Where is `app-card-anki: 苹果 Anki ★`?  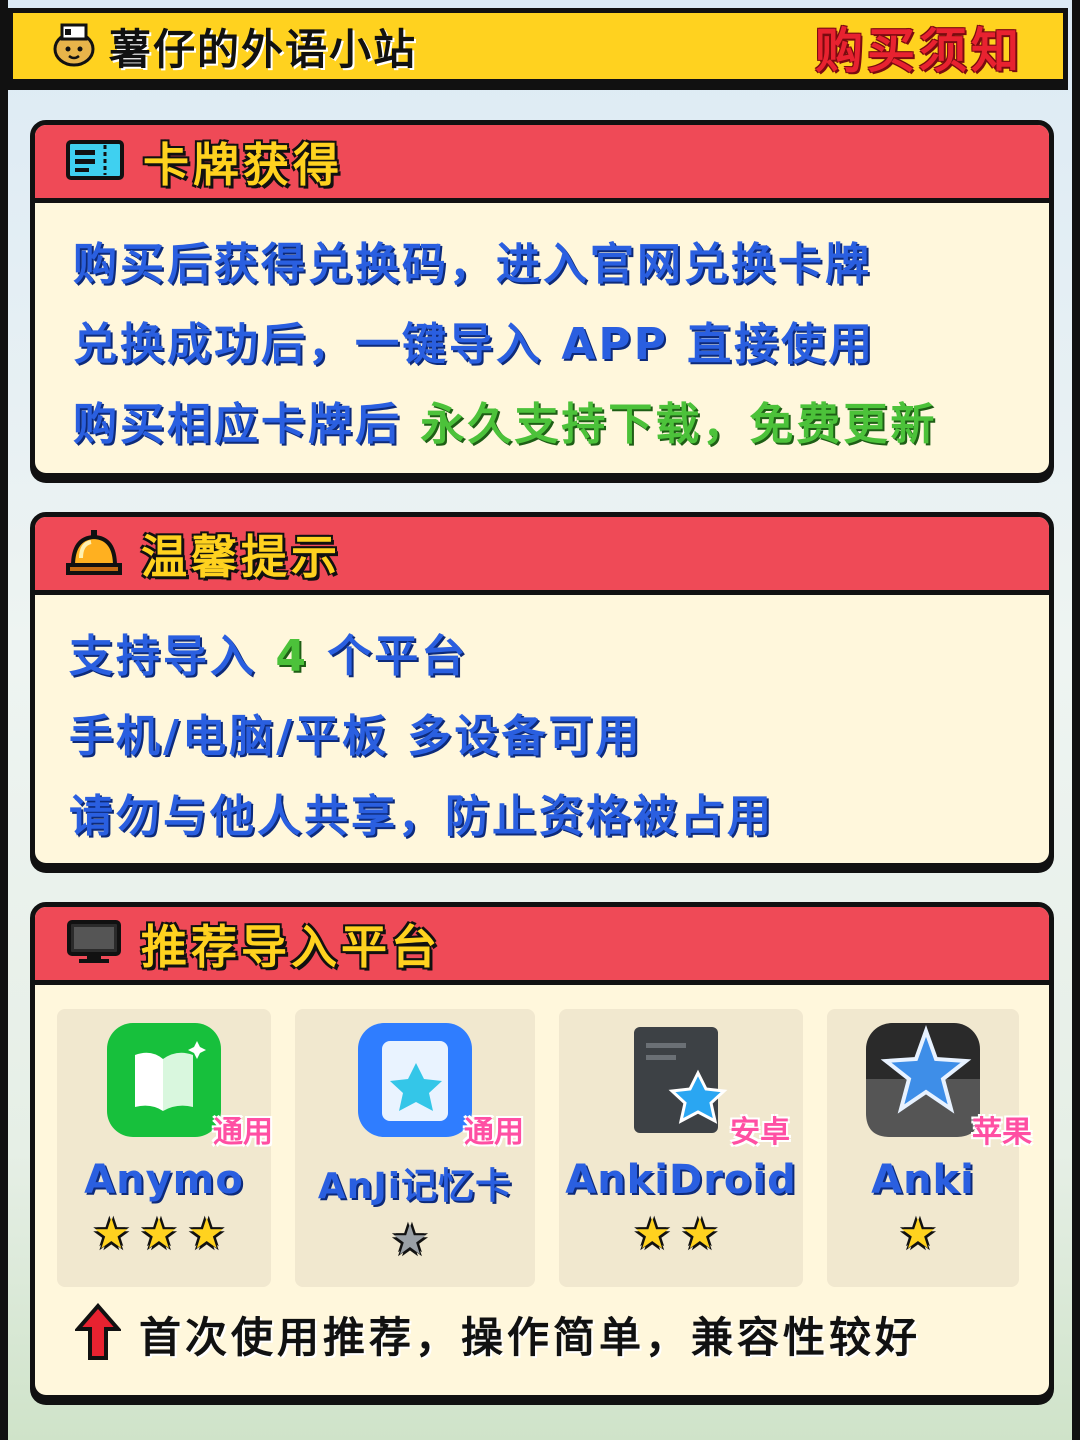
app-card-anki: 苹果 Anki ★ is located at coordinates (929, 1148).